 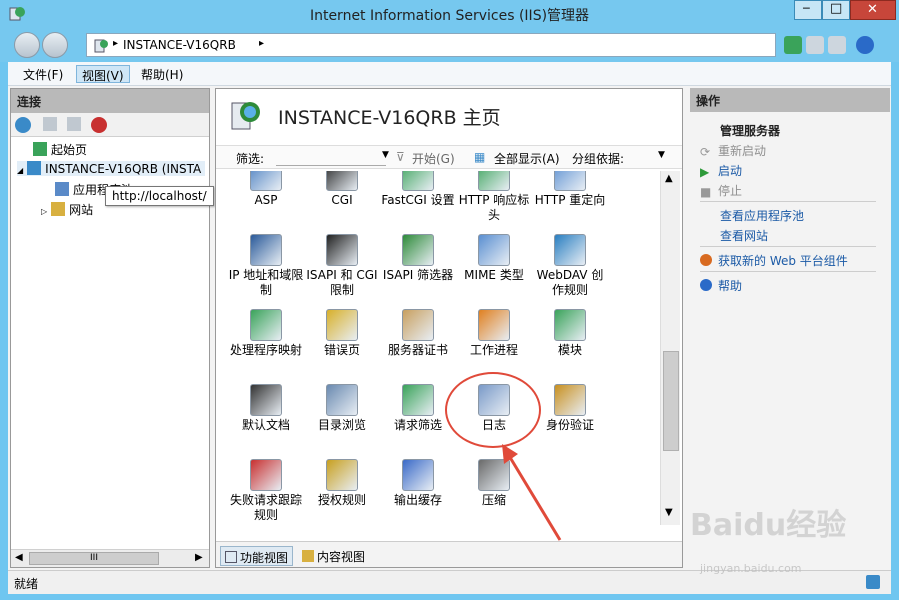 What do you see at coordinates (705, 152) in the screenshot?
I see `restart-icon: ⟳` at bounding box center [705, 152].